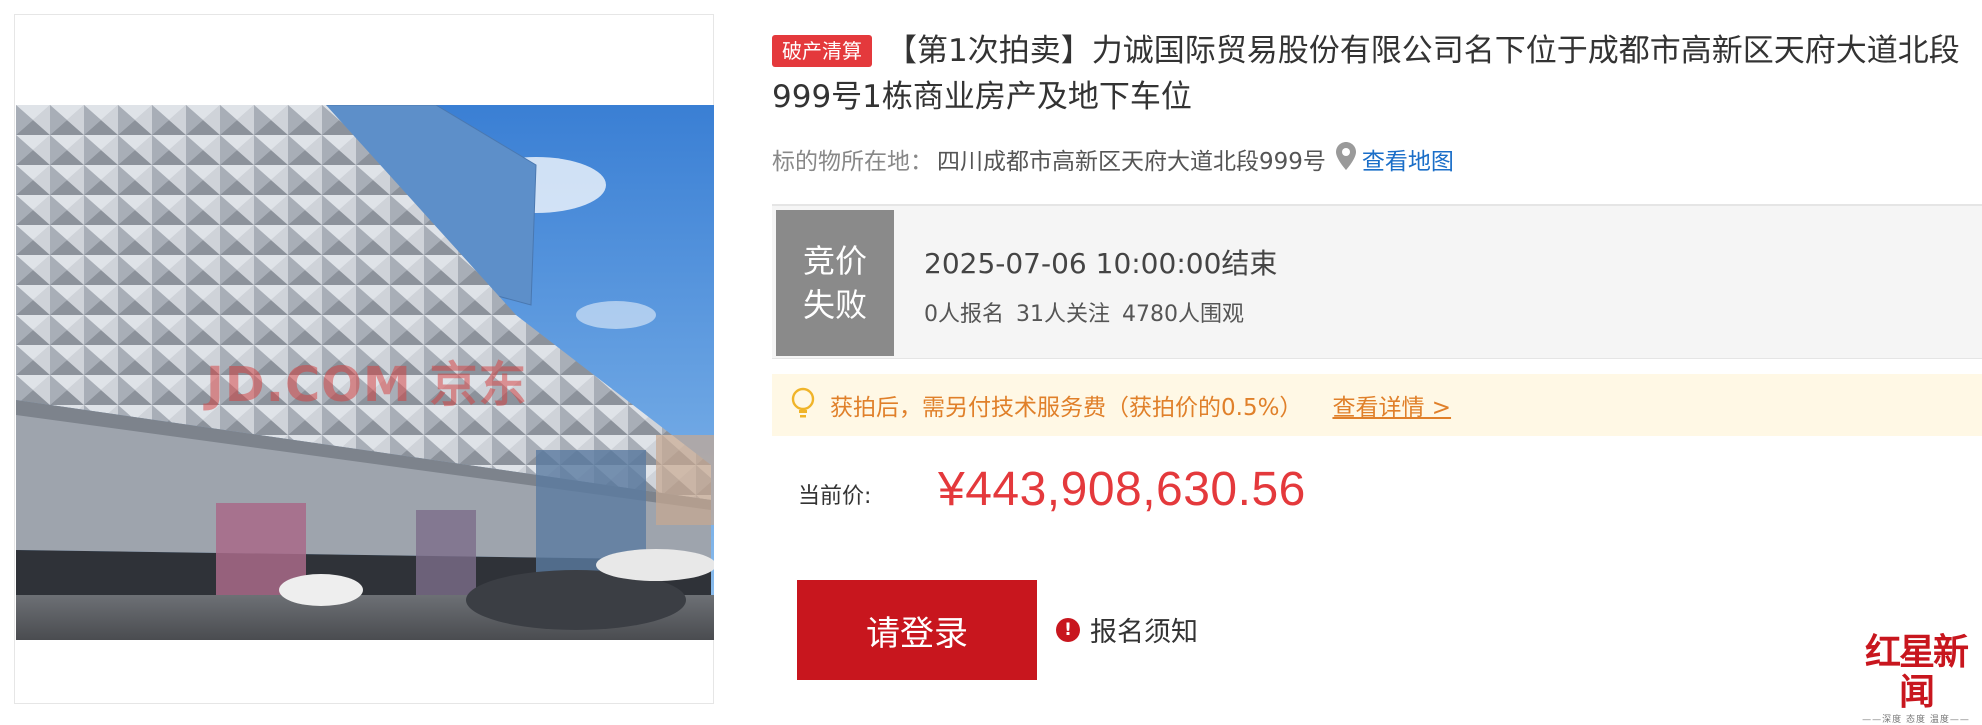  What do you see at coordinates (803, 405) in the screenshot?
I see `lightbulb-icon` at bounding box center [803, 405].